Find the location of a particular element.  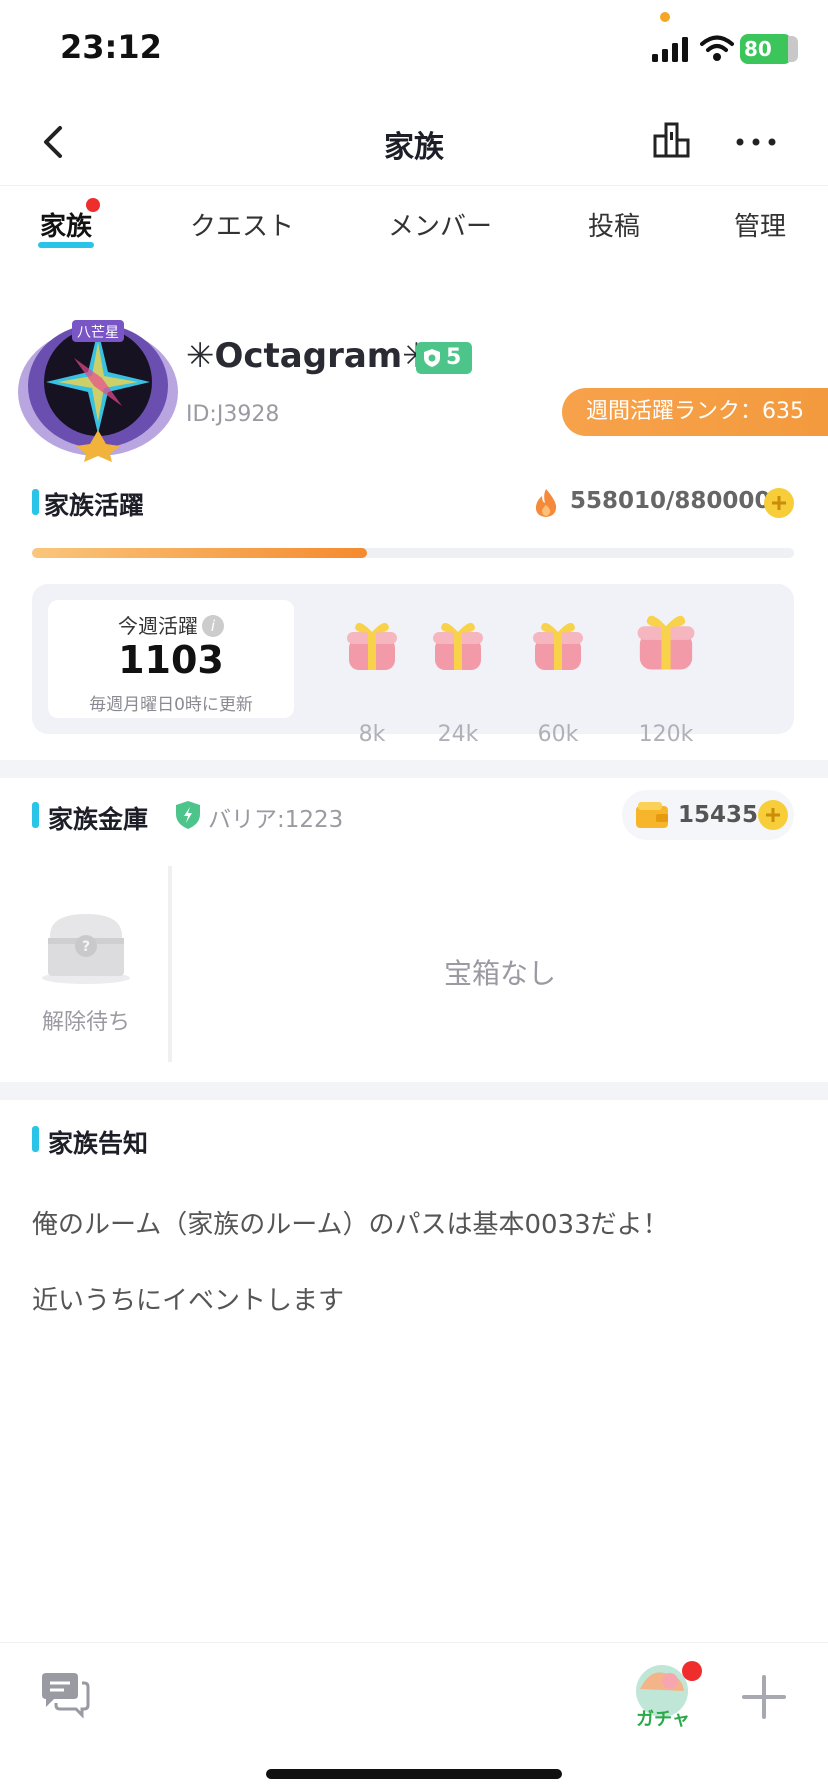

add-coins-icon is located at coordinates (773, 815).